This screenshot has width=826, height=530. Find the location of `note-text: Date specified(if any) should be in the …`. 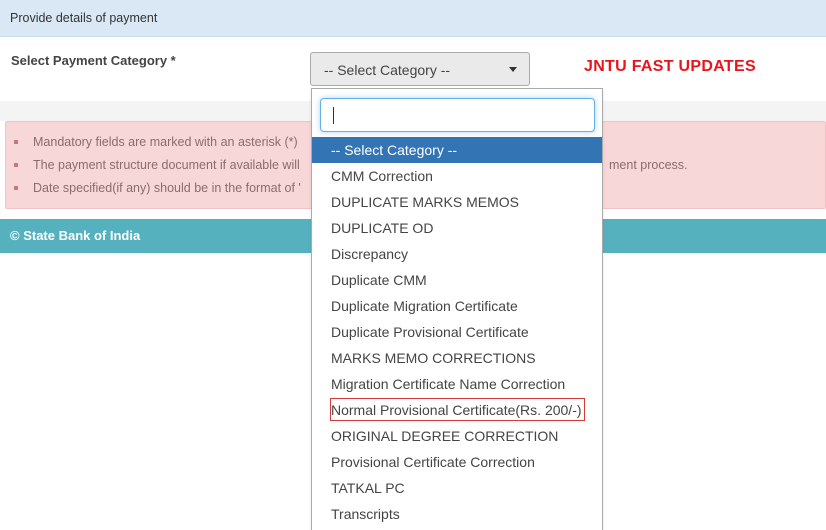

note-text: Date specified(if any) should be in the … is located at coordinates (167, 188).